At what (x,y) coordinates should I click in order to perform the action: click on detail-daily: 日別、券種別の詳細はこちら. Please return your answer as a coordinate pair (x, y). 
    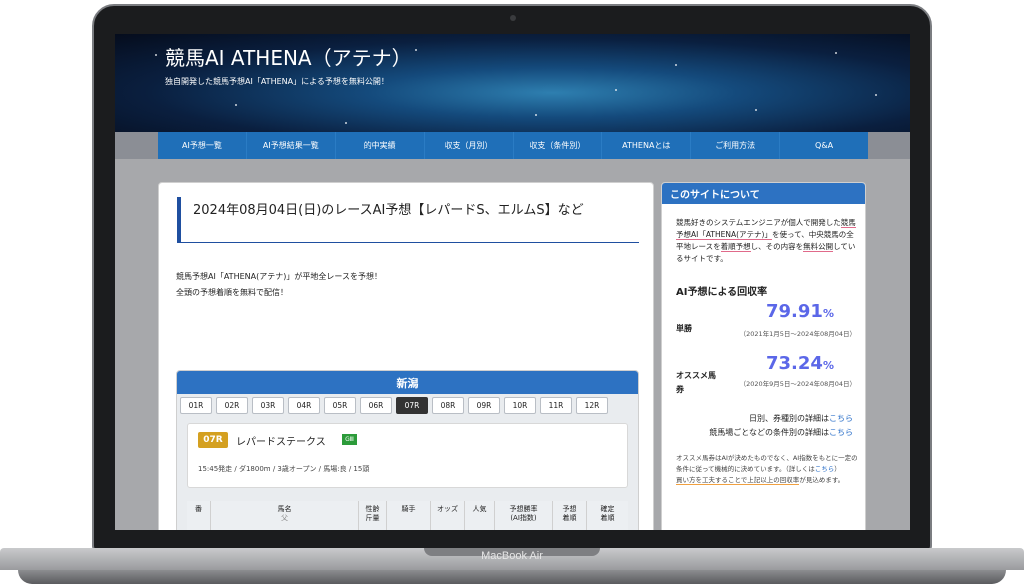
    Looking at the image, I should click on (801, 418).